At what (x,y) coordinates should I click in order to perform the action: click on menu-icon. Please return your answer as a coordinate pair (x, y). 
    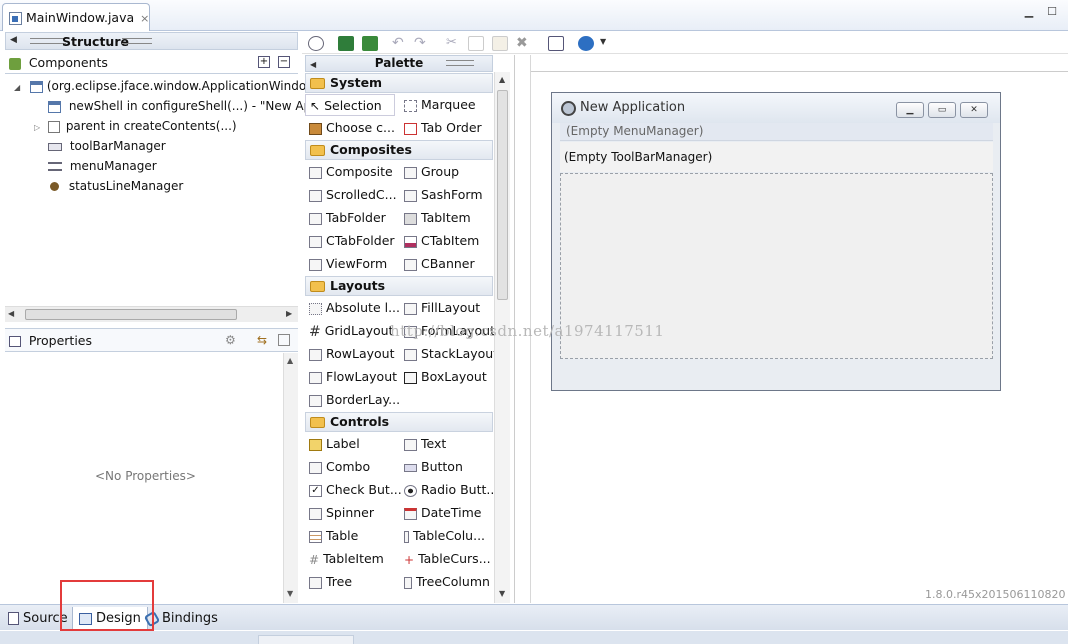
    Looking at the image, I should click on (284, 340).